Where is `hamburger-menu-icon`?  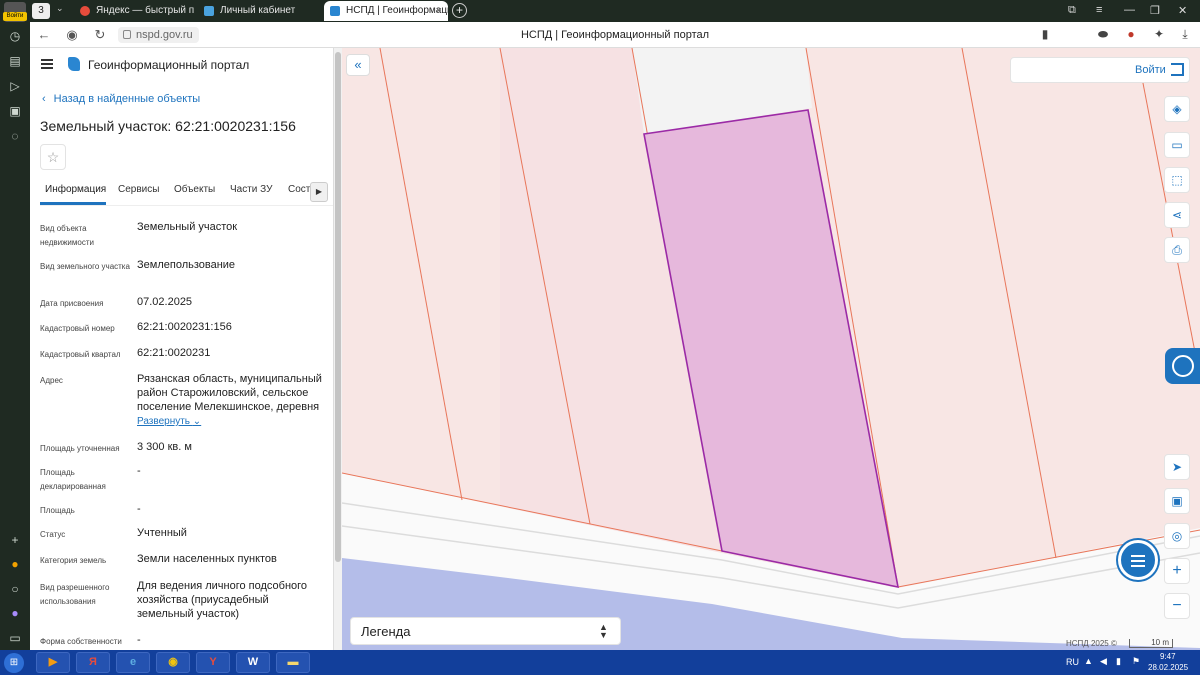
hamburger-menu-icon is located at coordinates (47, 64).